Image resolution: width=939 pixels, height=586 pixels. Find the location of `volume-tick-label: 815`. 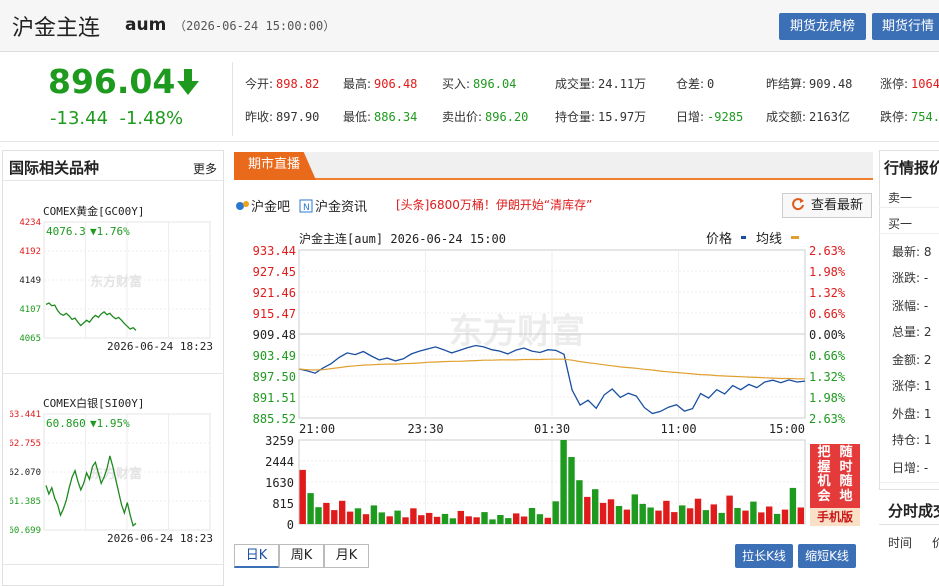

volume-tick-label: 815 is located at coordinates (283, 504).